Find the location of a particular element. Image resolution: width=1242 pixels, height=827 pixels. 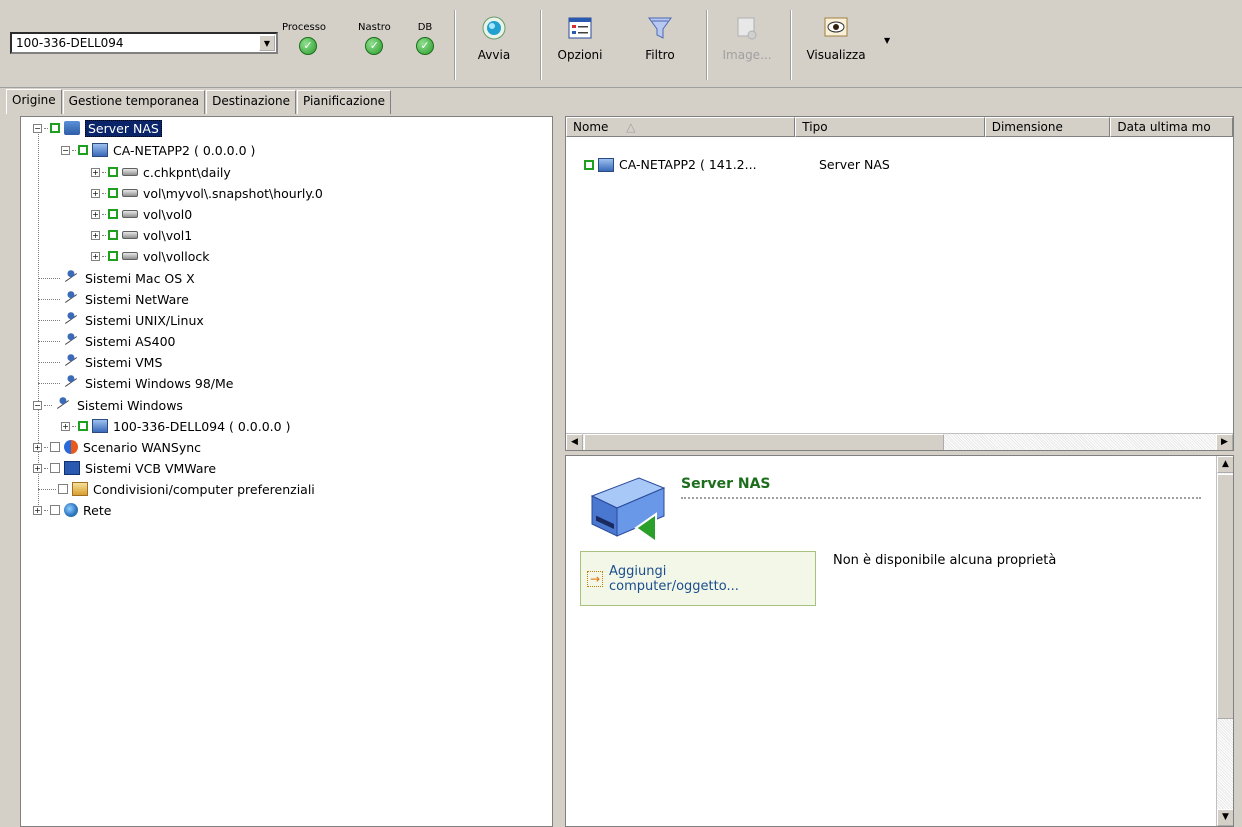

tree-item-vmware: + Sistemi VCB VMWare is located at coordinates (124, 468).